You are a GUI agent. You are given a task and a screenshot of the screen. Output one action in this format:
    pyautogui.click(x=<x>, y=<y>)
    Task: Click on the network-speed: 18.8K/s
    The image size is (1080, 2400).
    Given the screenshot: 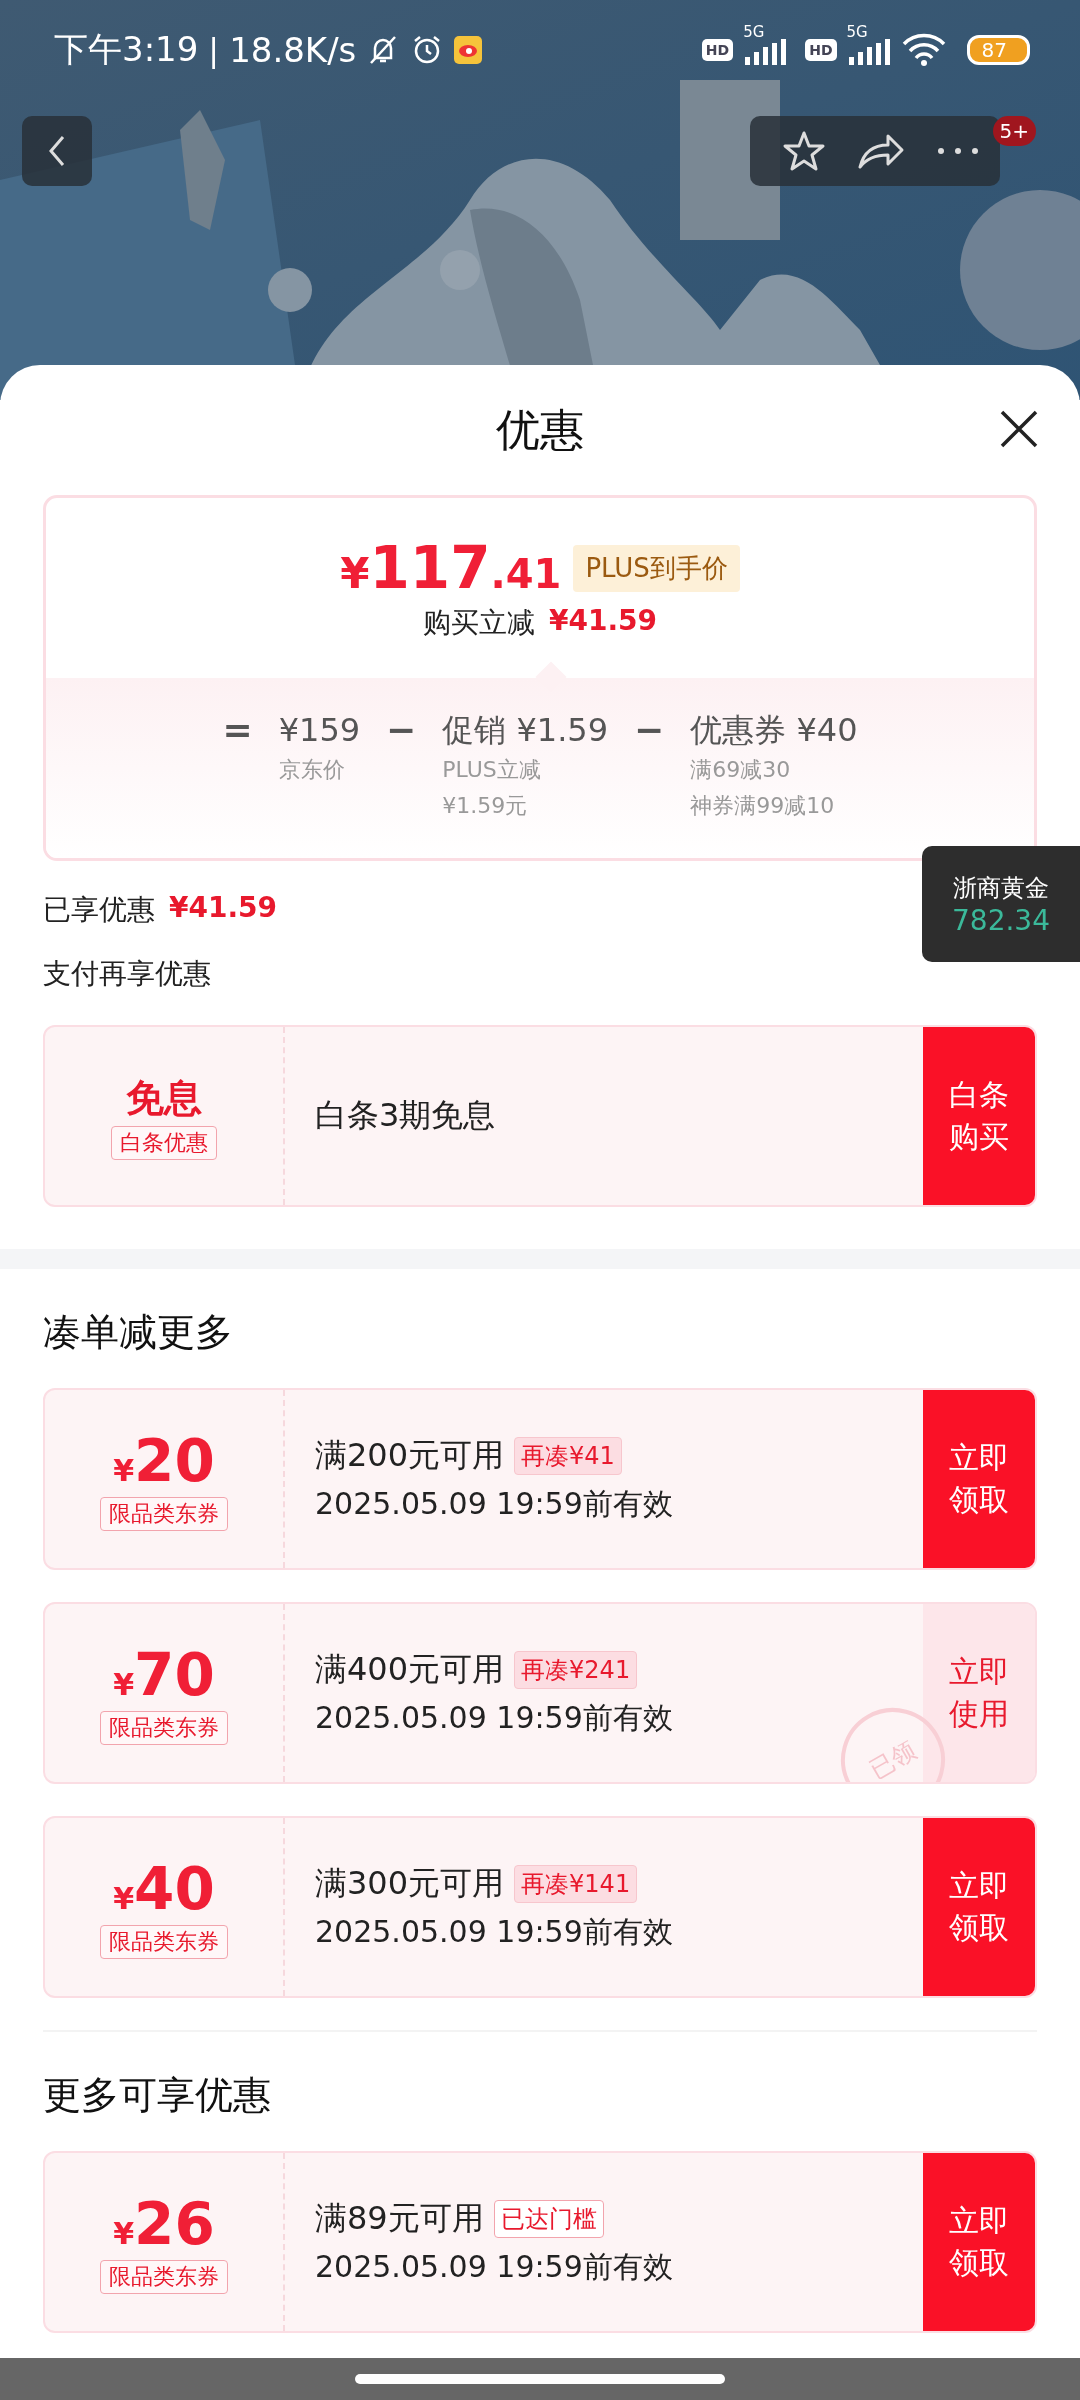 What is the action you would take?
    pyautogui.click(x=293, y=50)
    